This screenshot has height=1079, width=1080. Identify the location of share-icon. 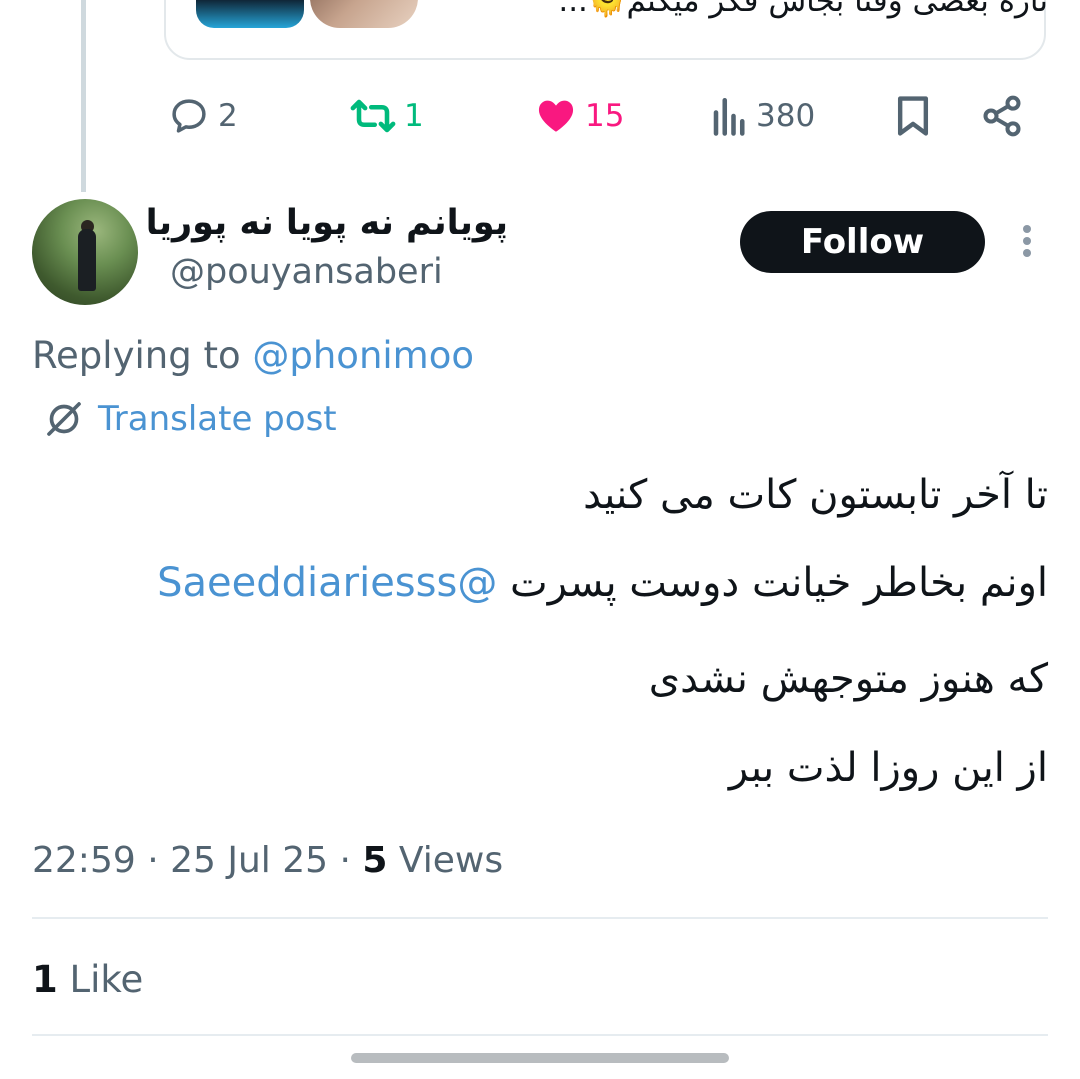
(1002, 116).